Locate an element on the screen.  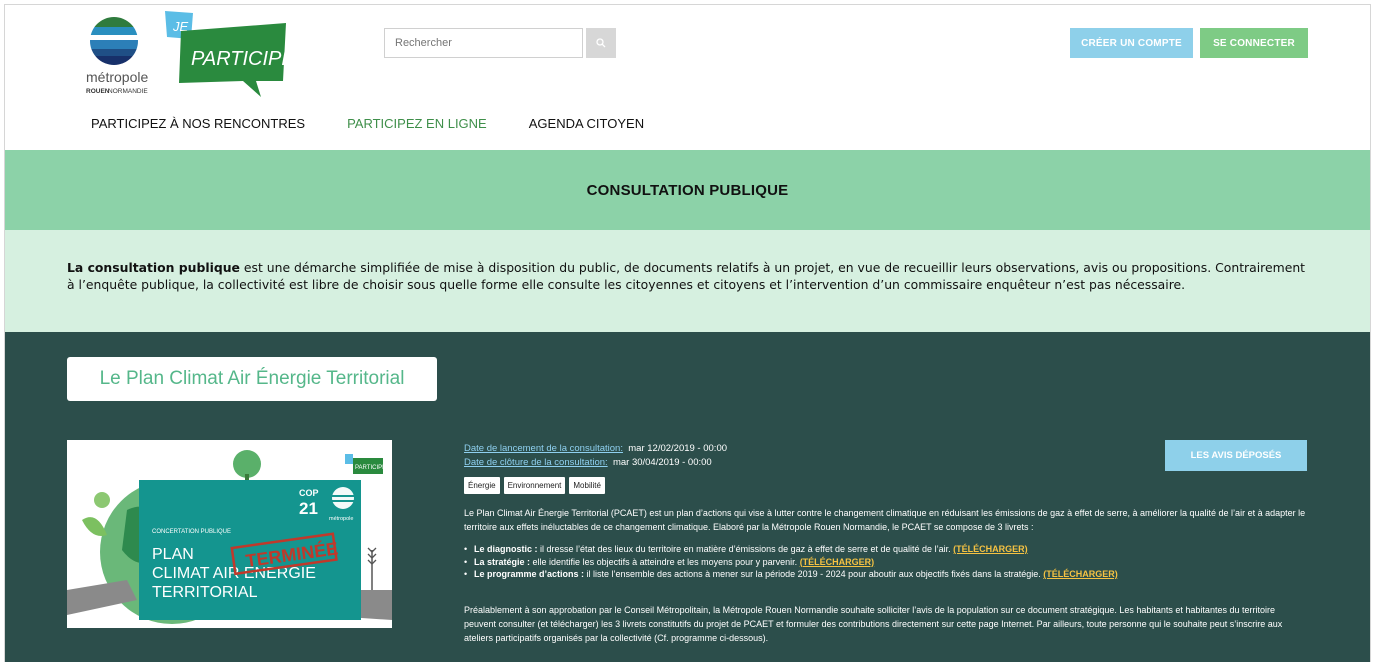
avis-deposes-button: LES AVIS DÉPOSÉS is located at coordinates (1236, 455).